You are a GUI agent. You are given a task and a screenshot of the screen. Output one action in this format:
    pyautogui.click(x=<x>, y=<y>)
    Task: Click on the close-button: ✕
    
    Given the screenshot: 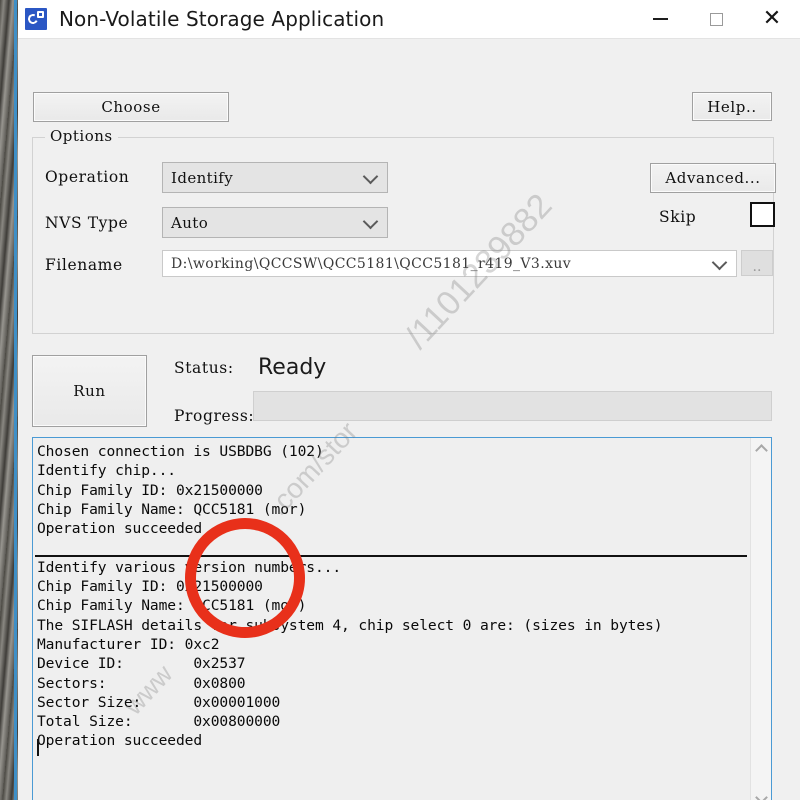 What is the action you would take?
    pyautogui.click(x=772, y=19)
    